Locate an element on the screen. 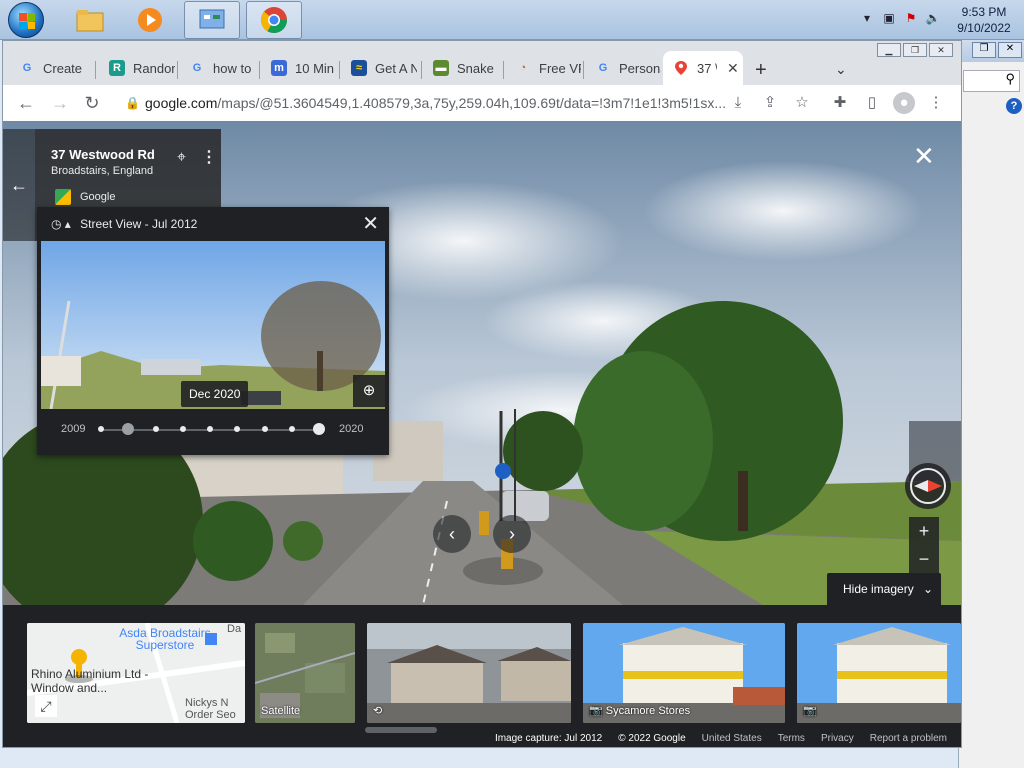  hide-imagery-button: Hide imagery ⌄ is located at coordinates (884, 589).